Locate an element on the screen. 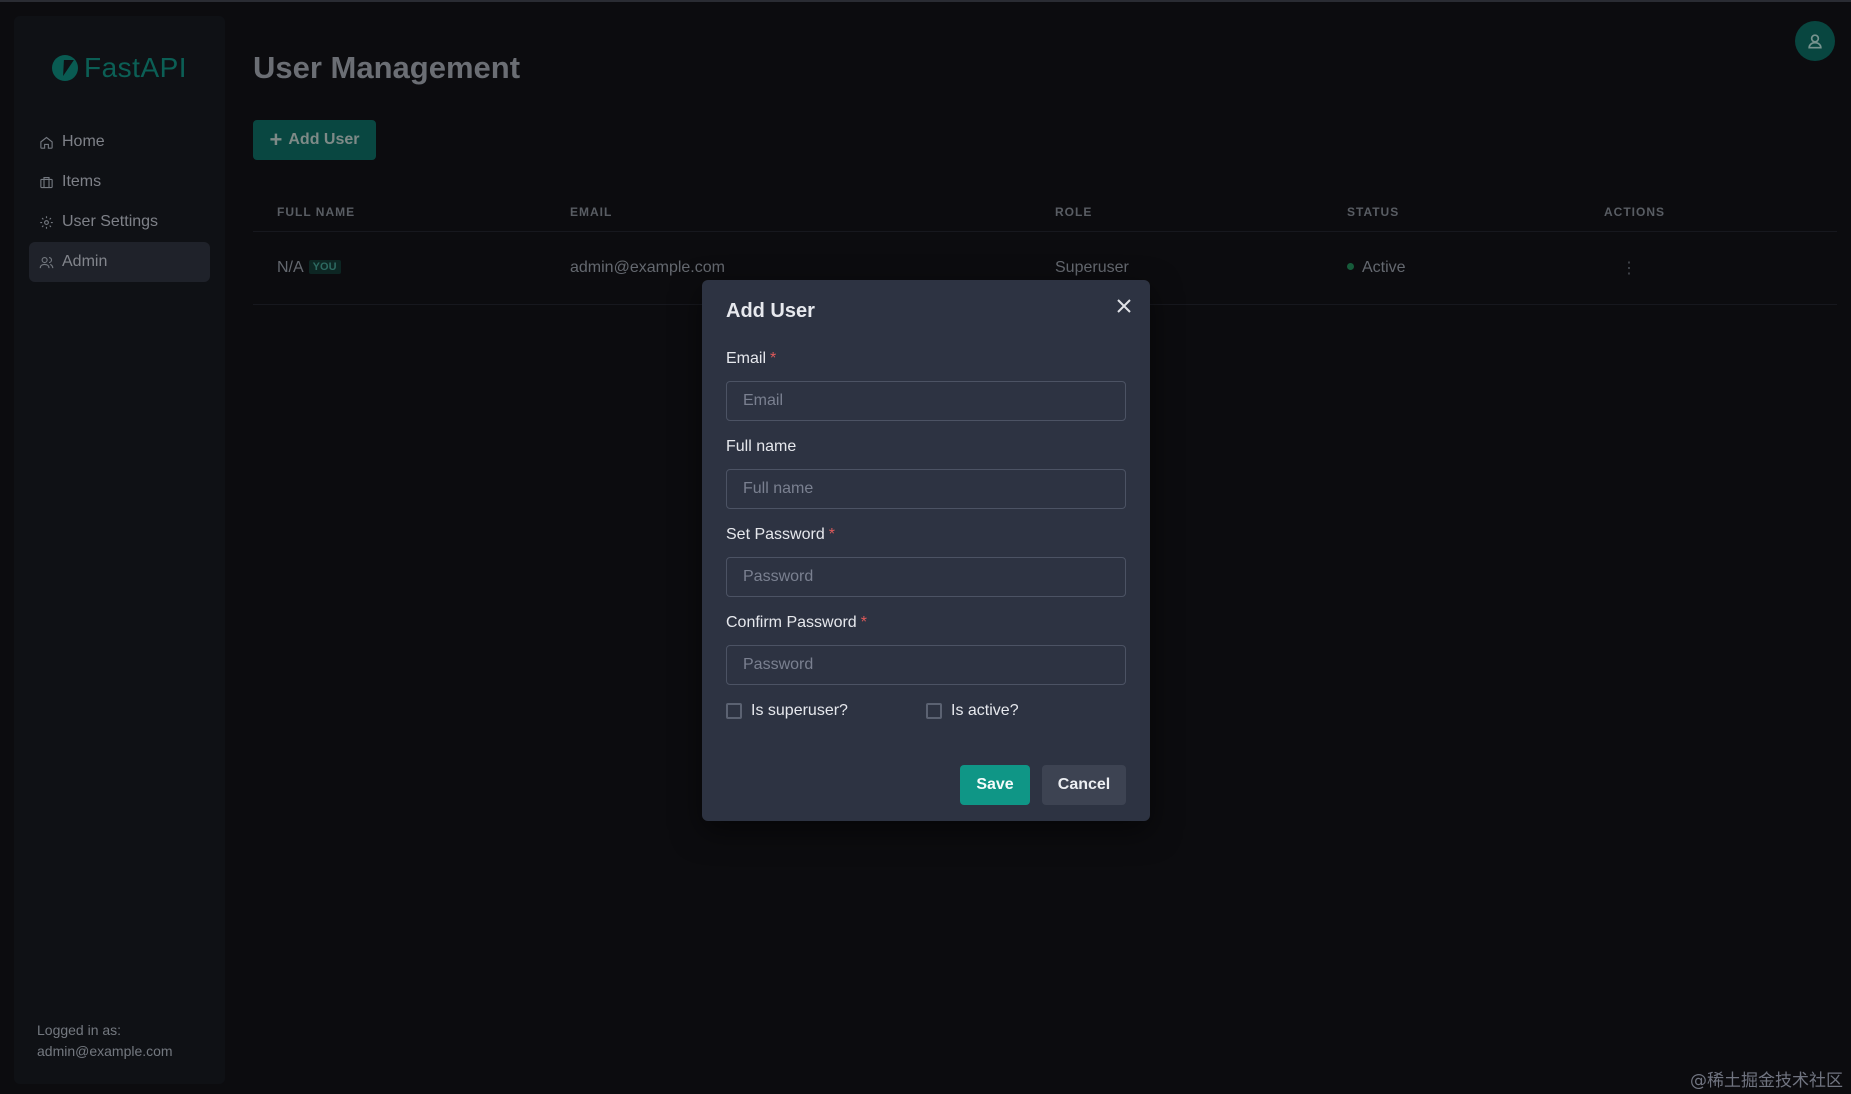 This screenshot has height=1094, width=1851. close-button is located at coordinates (1124, 306).